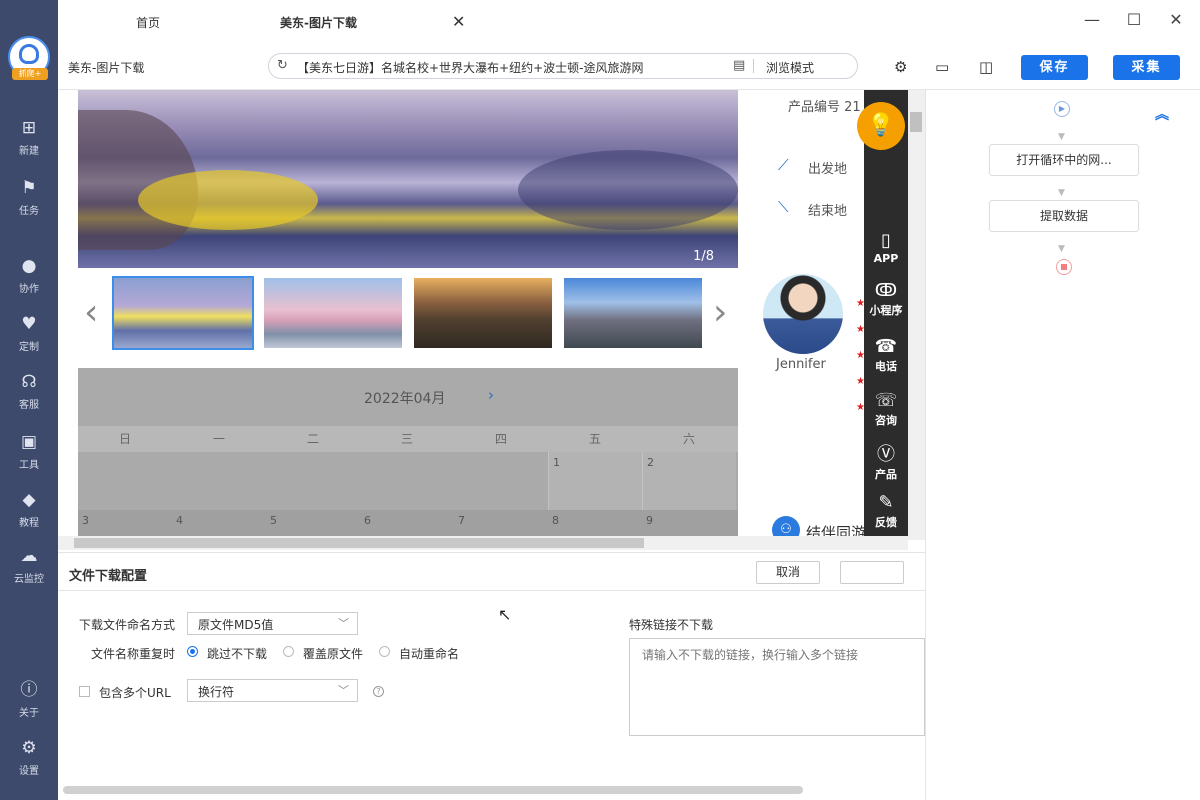 The image size is (1200, 800). Describe the element at coordinates (29, 515) in the screenshot. I see `nav-tutorial: ◆ 教程` at that location.